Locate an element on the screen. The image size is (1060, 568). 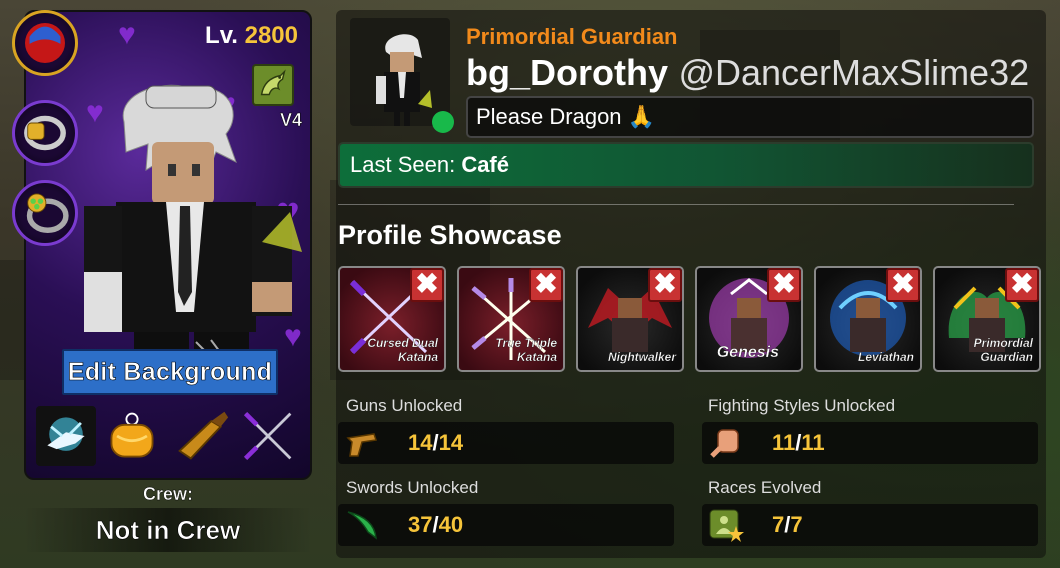
races-have: 7 is located at coordinates (778, 524).